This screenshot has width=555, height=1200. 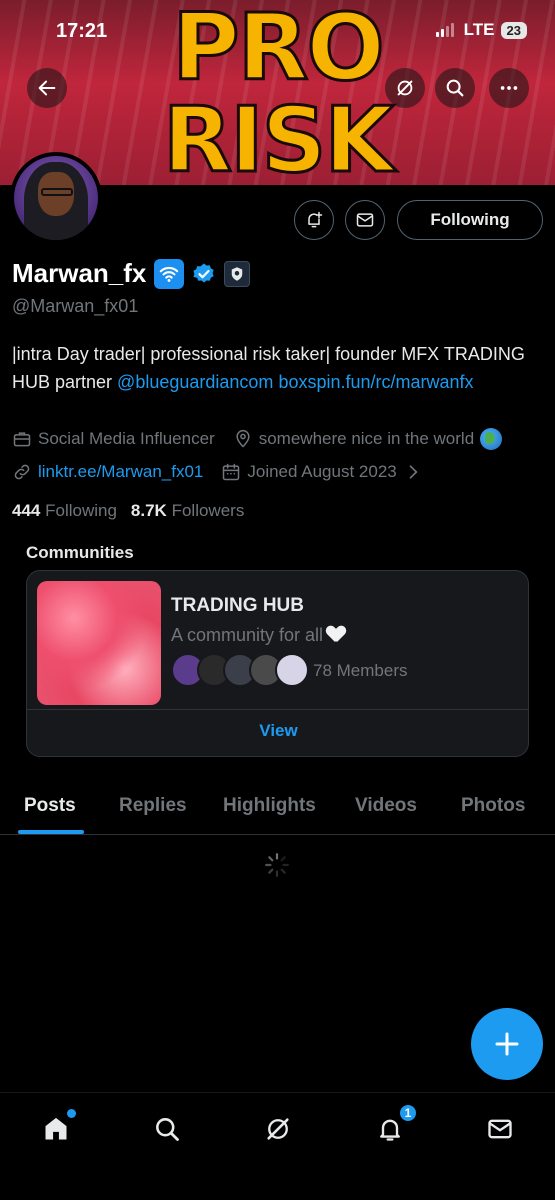 What do you see at coordinates (208, 510) in the screenshot?
I see `followers-label: Followers` at bounding box center [208, 510].